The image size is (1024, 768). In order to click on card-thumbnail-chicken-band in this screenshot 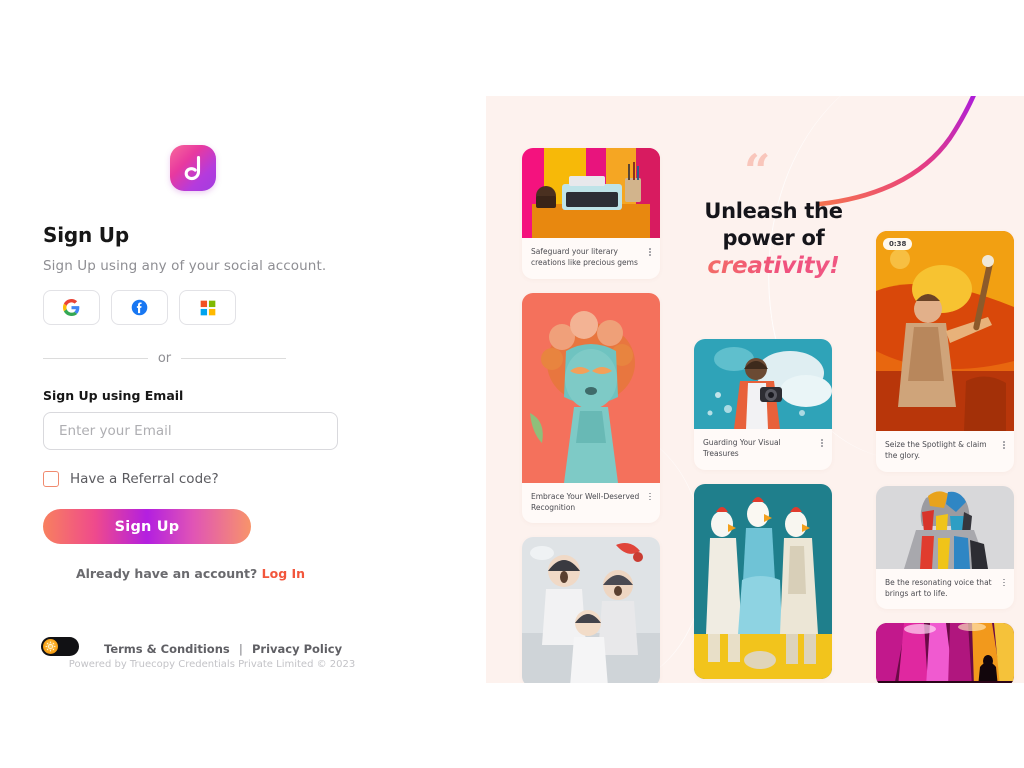, I will do `click(763, 581)`.